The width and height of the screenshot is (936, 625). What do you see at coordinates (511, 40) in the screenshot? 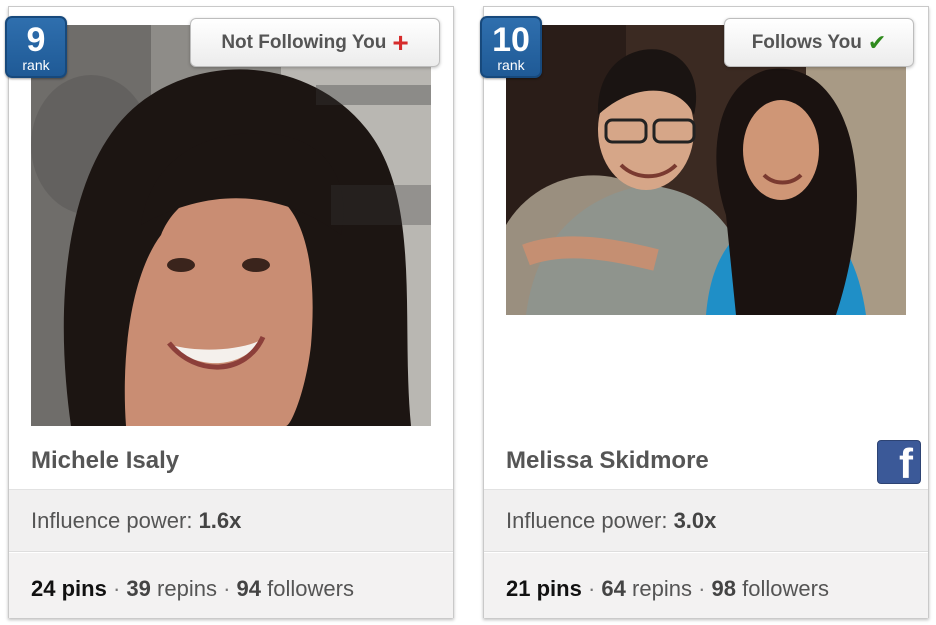
I see `rank-number: 10` at bounding box center [511, 40].